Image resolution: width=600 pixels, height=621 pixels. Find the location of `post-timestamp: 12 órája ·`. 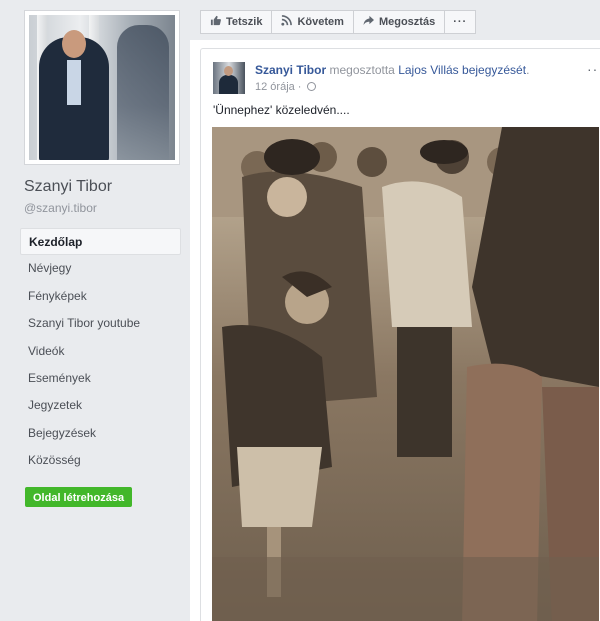

post-timestamp: 12 órája · is located at coordinates (285, 87).